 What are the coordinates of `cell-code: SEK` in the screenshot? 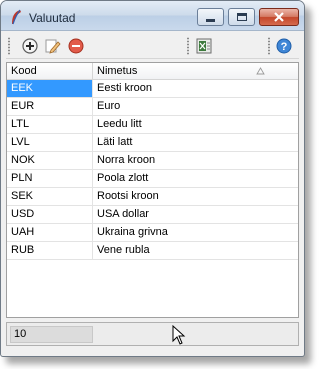 It's located at (50, 196).